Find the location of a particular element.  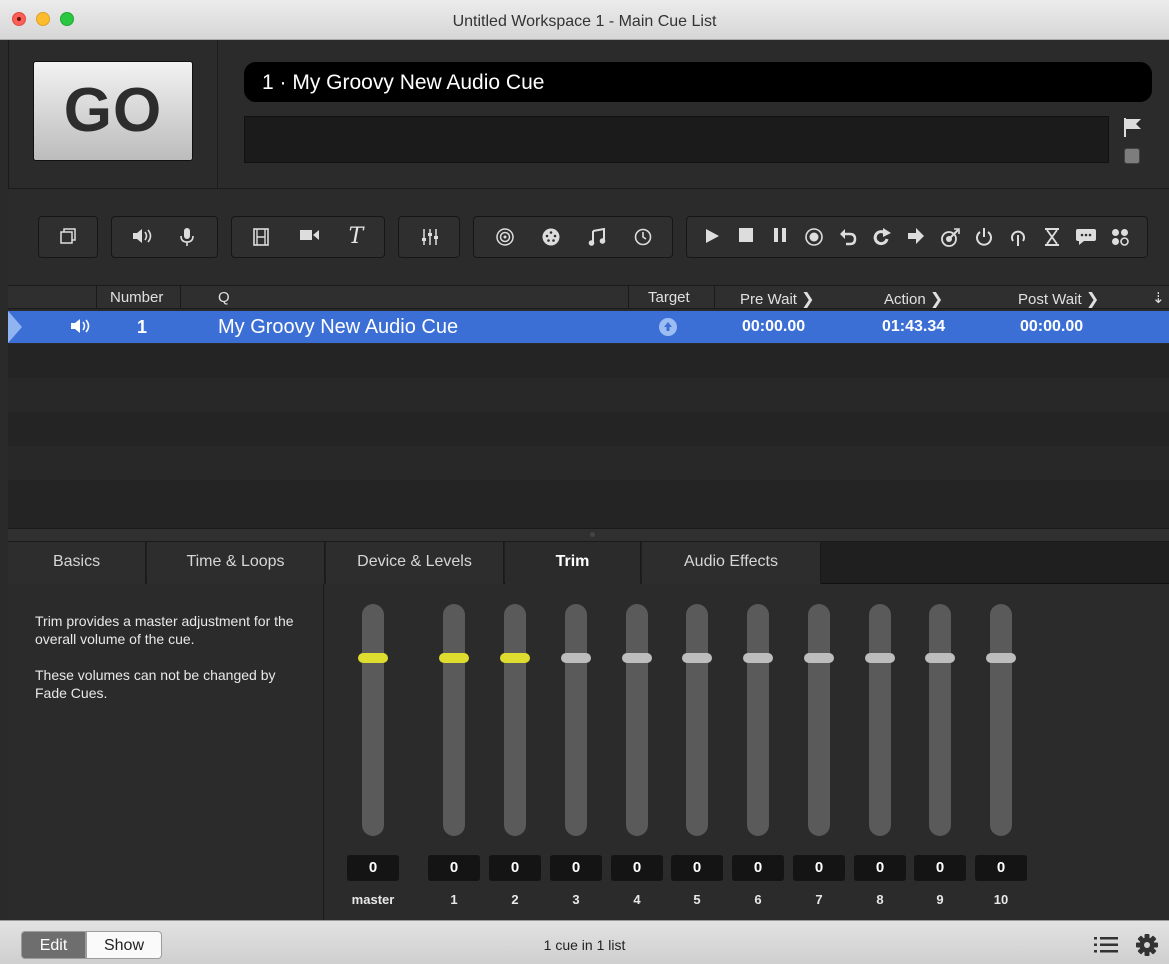

column-header-target: Target is located at coordinates (669, 297).